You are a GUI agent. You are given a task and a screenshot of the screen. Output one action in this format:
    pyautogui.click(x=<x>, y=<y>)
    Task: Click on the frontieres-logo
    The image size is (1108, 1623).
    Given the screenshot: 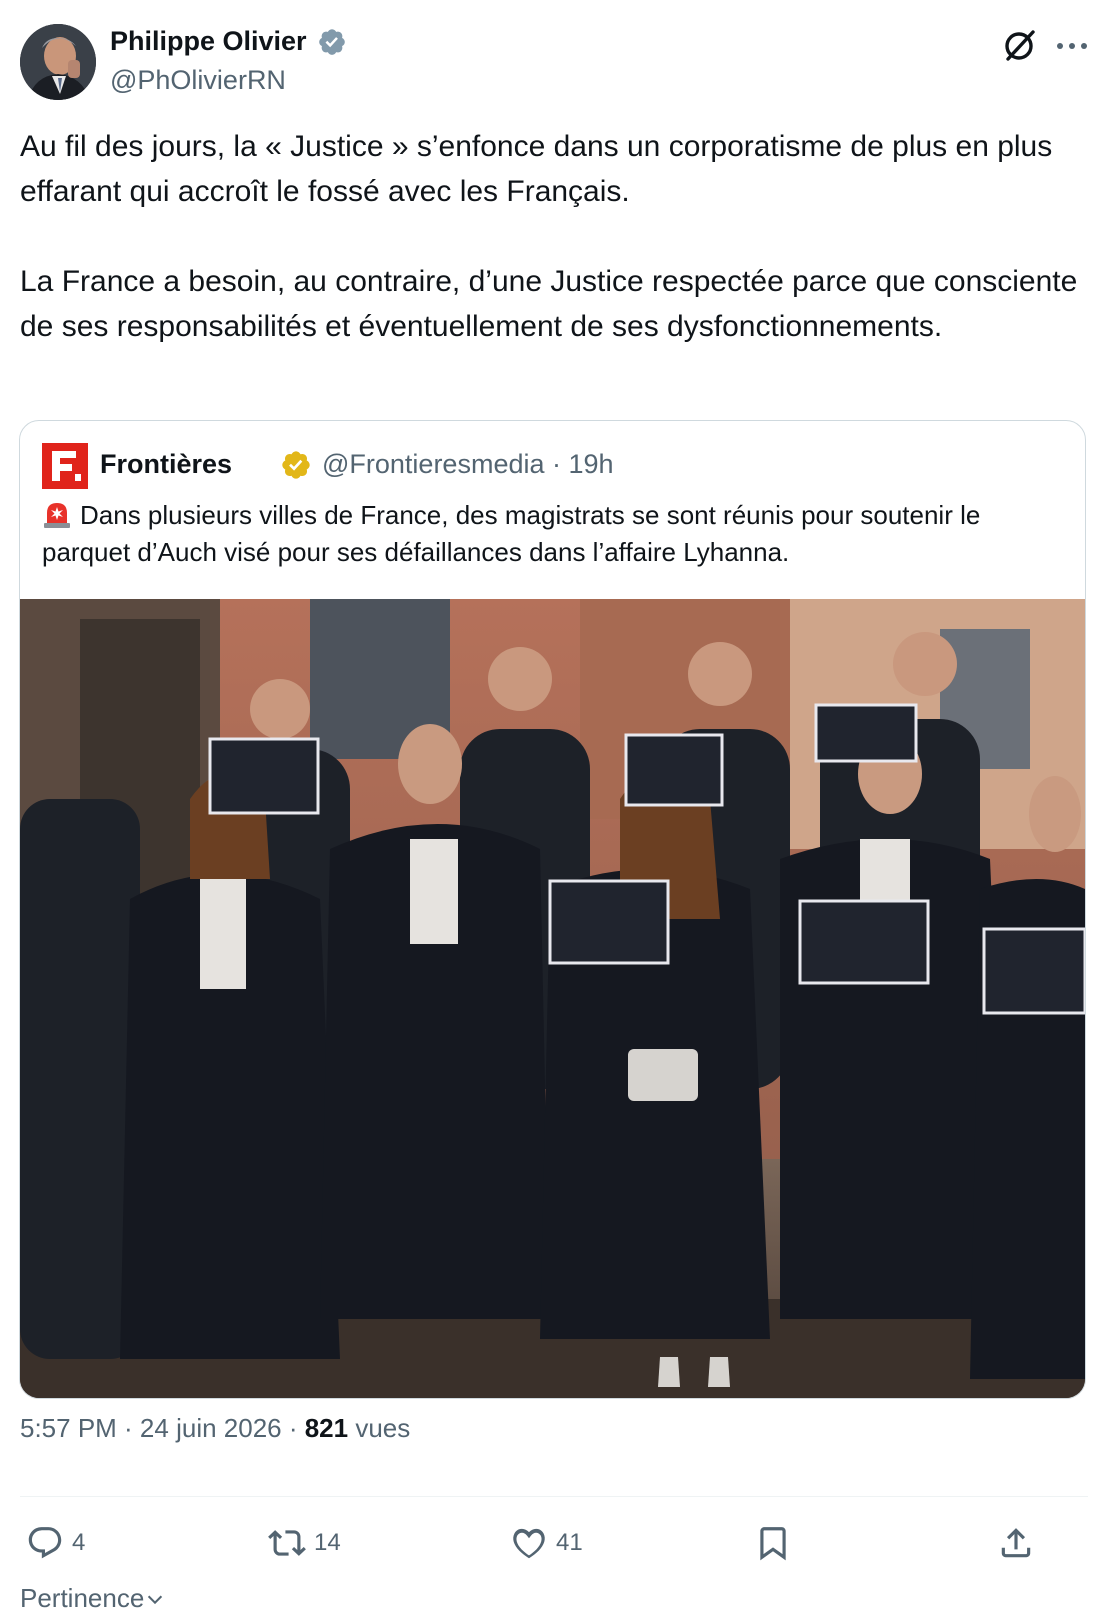 What is the action you would take?
    pyautogui.click(x=65, y=466)
    